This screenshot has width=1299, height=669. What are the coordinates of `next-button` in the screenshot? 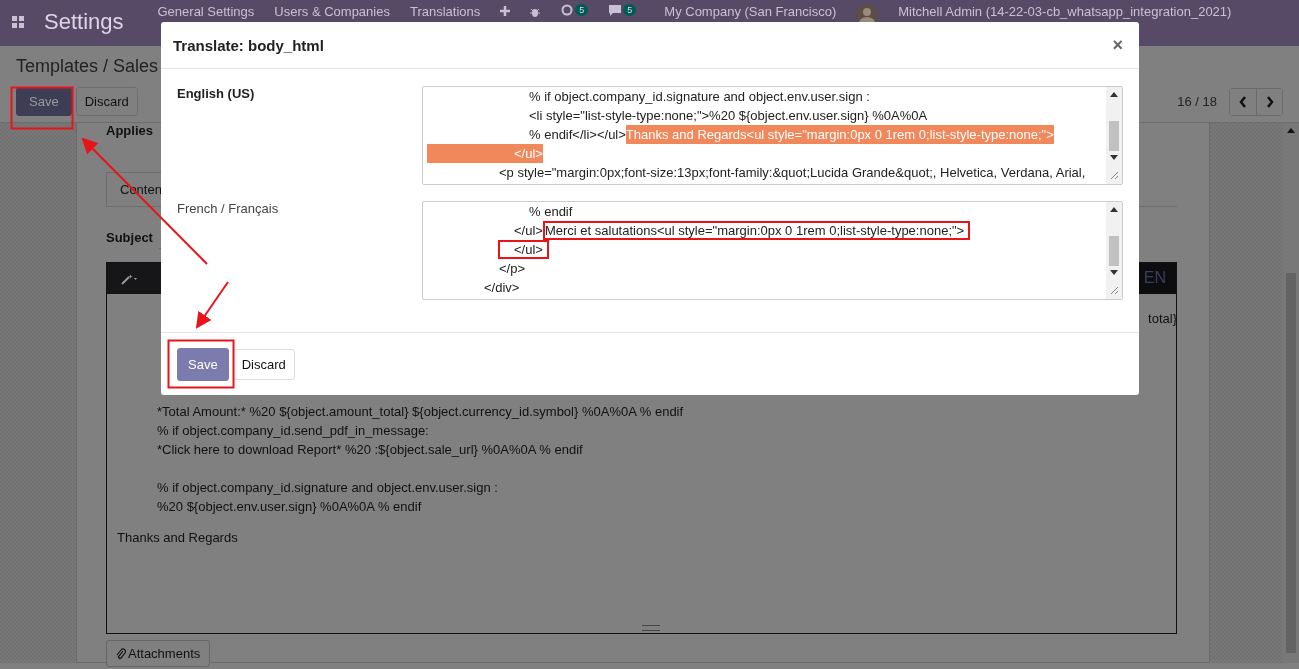 It's located at (1269, 101).